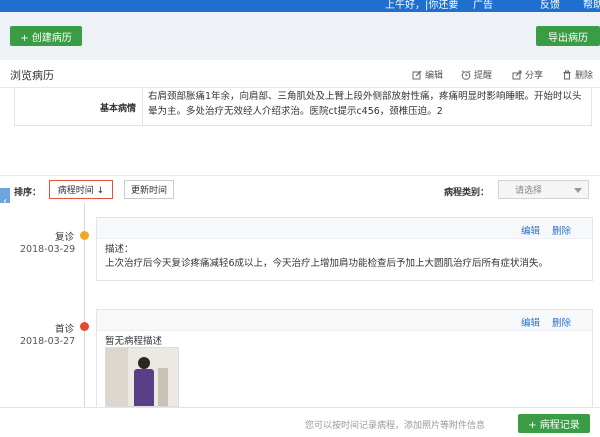 Image resolution: width=600 pixels, height=437 pixels. What do you see at coordinates (467, 193) in the screenshot?
I see `category-label: 病程类别：` at bounding box center [467, 193].